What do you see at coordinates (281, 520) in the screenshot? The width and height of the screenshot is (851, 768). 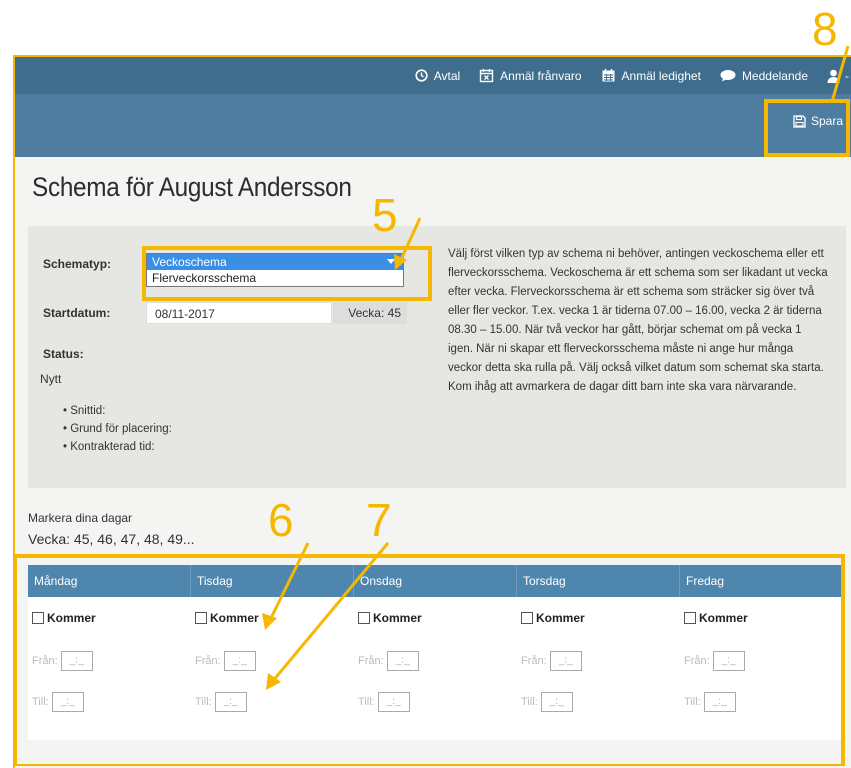 I see `annotation-number-6: 6` at bounding box center [281, 520].